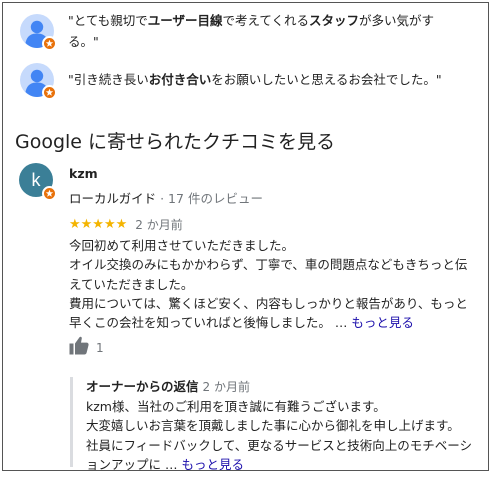 The height and width of the screenshot is (481, 493). I want to click on snippet-text: をお願いしたいと思えるお会社でした。", so click(326, 79).